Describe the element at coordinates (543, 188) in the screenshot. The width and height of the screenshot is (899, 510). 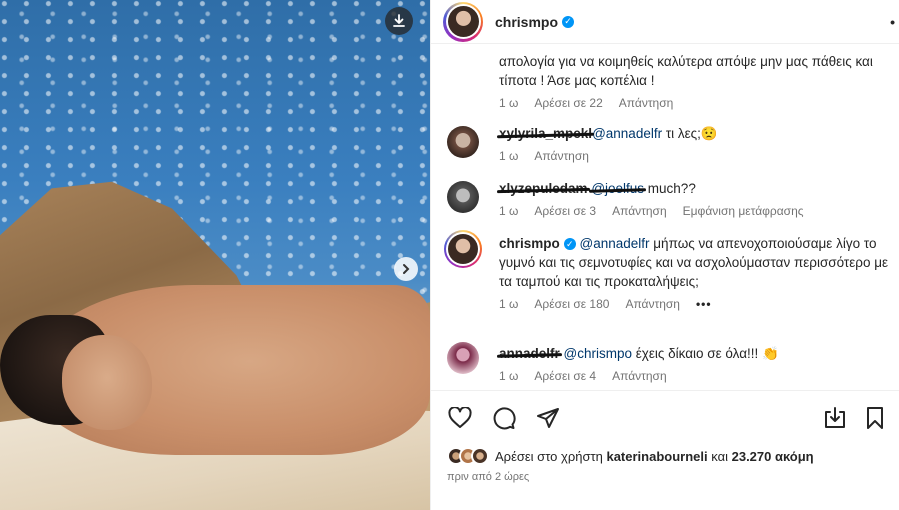
I see `commenter-username: xlyzepuledam` at that location.